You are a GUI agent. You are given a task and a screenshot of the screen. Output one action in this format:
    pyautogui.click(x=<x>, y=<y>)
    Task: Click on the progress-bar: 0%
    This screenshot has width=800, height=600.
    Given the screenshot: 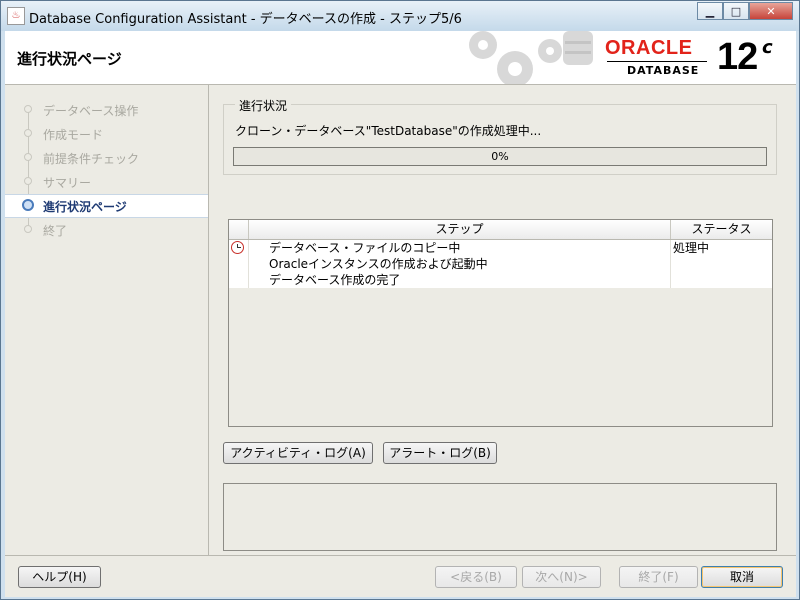 What is the action you would take?
    pyautogui.click(x=500, y=156)
    